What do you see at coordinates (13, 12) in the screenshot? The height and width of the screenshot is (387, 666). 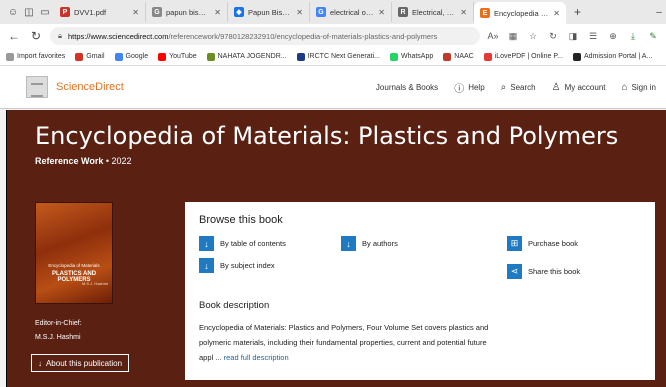 I see `profile-icon: ☺` at bounding box center [13, 12].